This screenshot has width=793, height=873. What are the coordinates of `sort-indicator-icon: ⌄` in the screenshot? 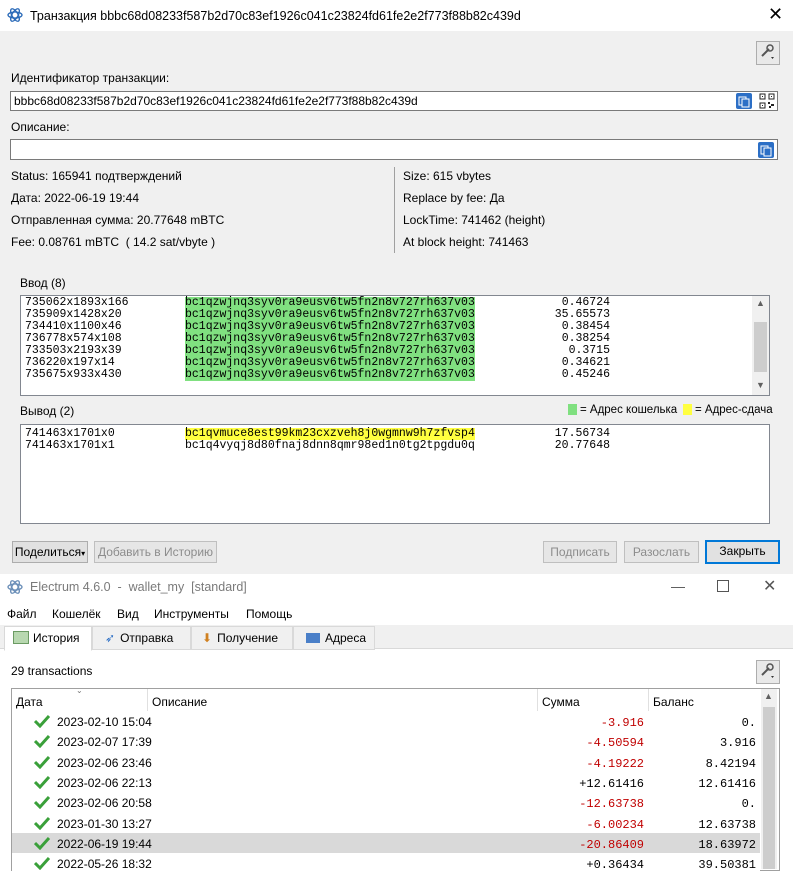 It's located at (79, 690).